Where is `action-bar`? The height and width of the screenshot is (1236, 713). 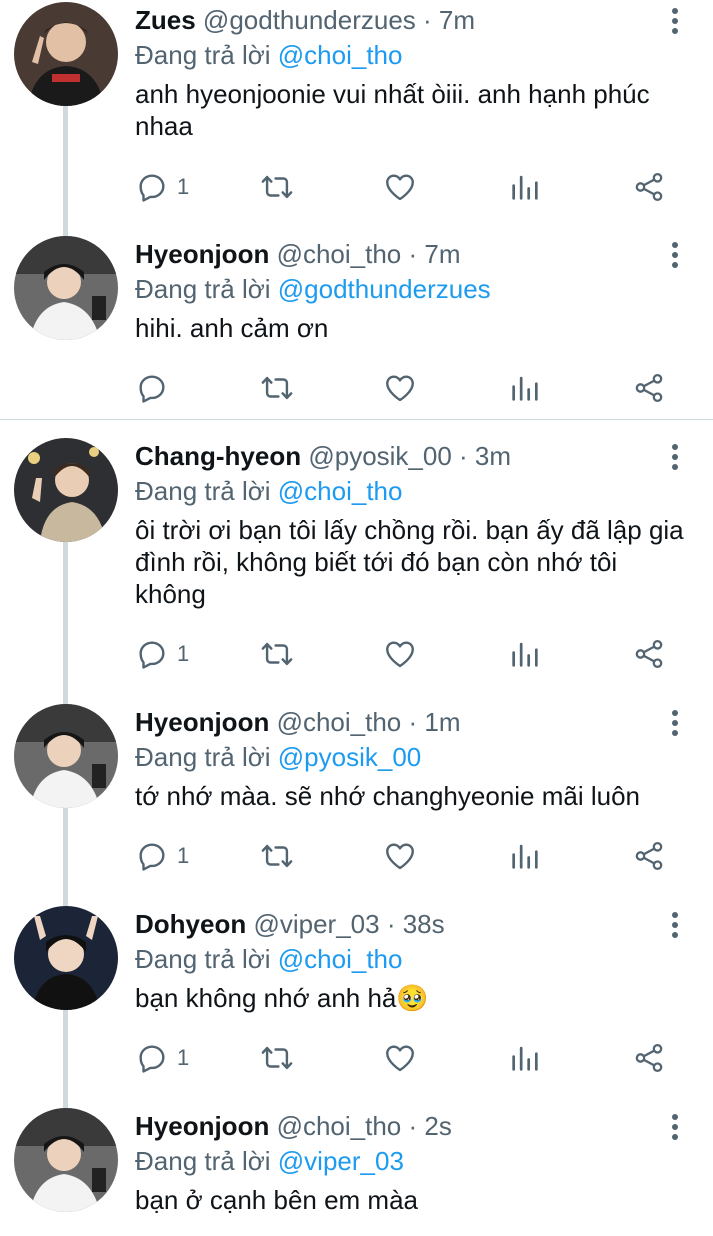
action-bar is located at coordinates (356, 388).